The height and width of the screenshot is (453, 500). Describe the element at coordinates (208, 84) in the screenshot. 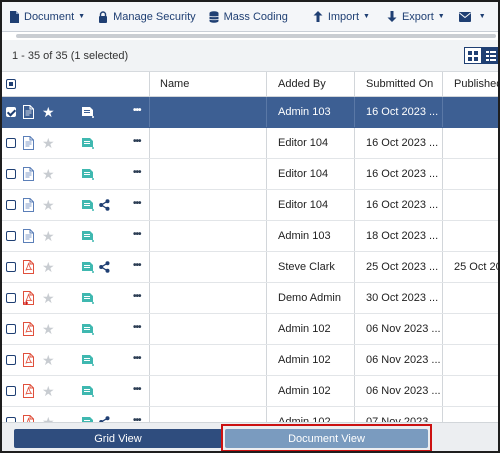

I see `column-header-name: Name` at that location.